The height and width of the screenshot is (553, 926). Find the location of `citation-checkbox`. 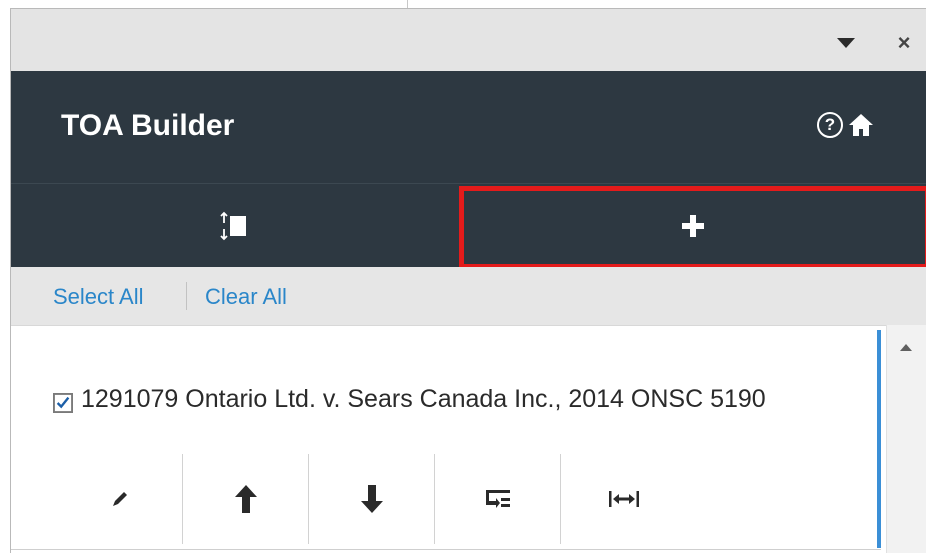

citation-checkbox is located at coordinates (63, 403).